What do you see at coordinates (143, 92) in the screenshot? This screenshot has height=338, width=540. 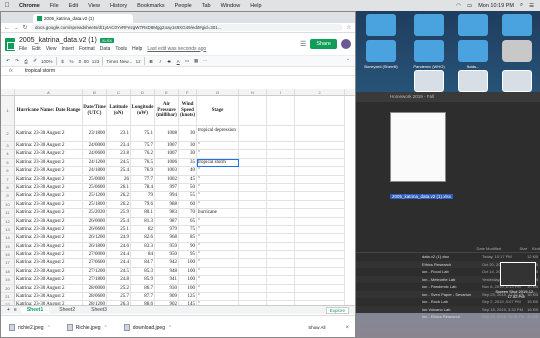 I see `column-header: D` at bounding box center [143, 92].